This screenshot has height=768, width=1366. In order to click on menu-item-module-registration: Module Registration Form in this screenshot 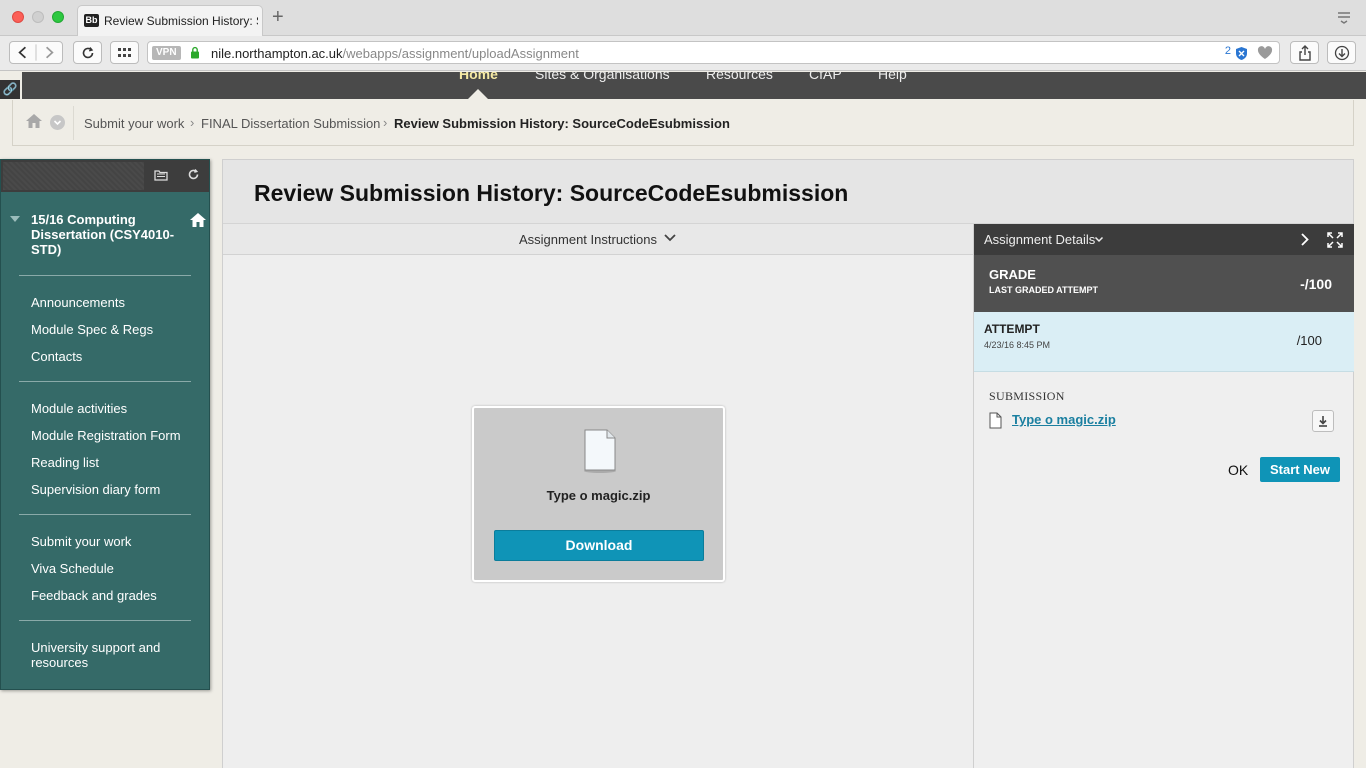, I will do `click(106, 435)`.